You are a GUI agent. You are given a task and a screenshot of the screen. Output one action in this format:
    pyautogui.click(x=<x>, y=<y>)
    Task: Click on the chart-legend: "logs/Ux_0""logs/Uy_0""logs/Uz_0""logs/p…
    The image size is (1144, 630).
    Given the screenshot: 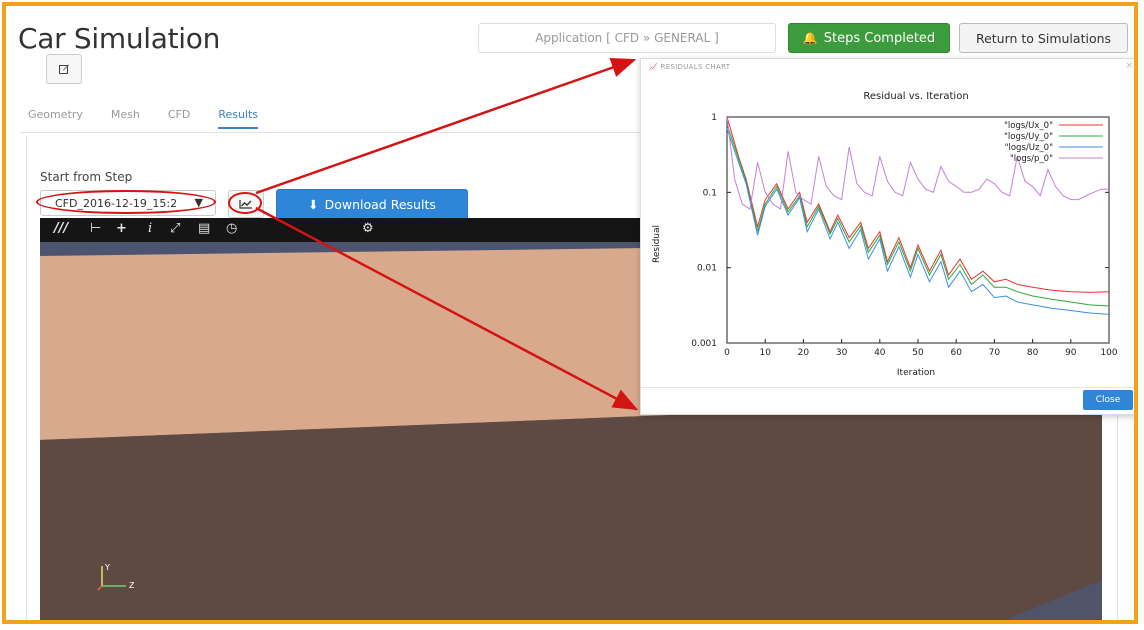 What is the action you would take?
    pyautogui.click(x=1053, y=142)
    